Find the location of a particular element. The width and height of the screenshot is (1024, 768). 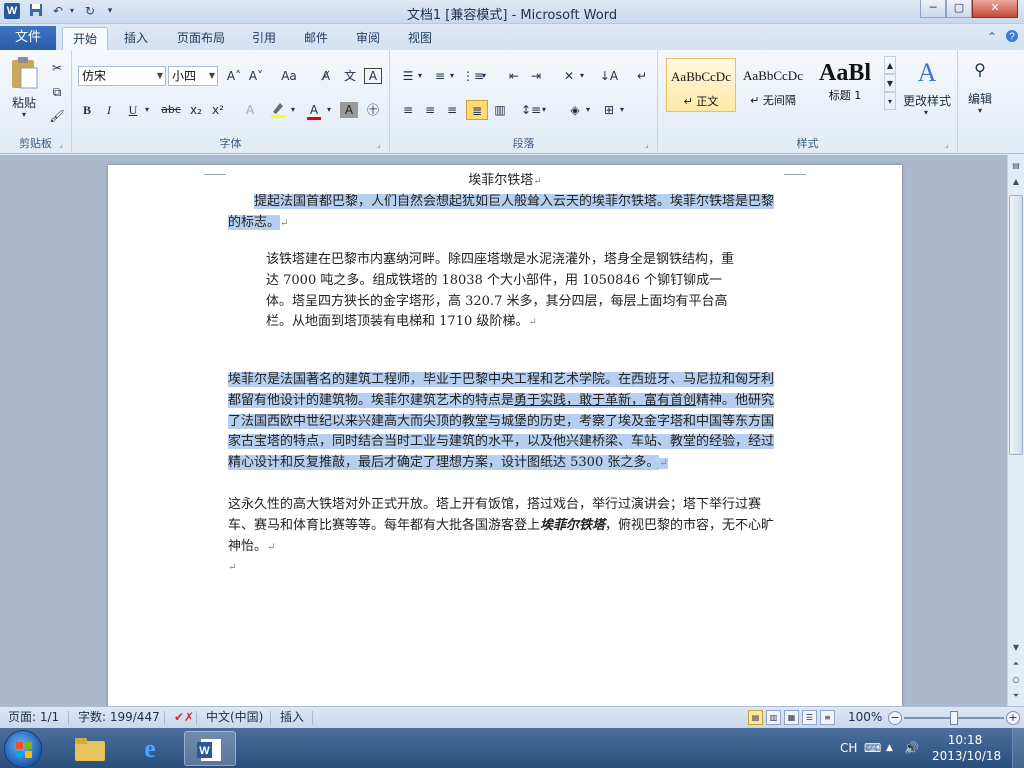

insert-mode-indicator: 插入 is located at coordinates (292, 717).